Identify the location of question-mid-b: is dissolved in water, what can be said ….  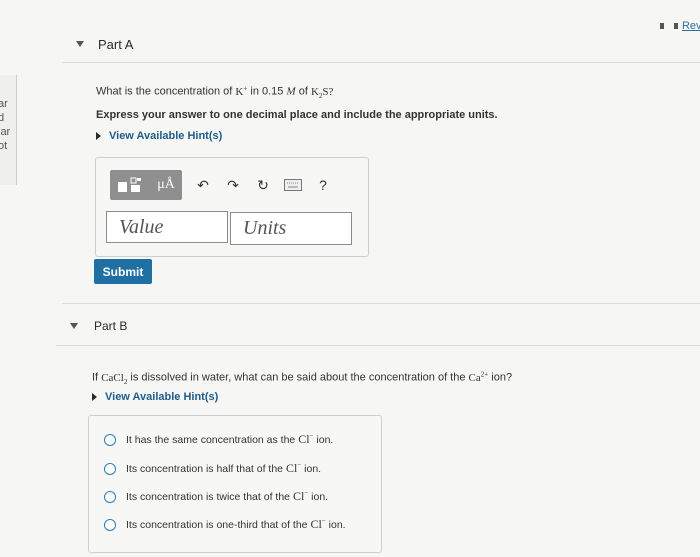
(298, 377).